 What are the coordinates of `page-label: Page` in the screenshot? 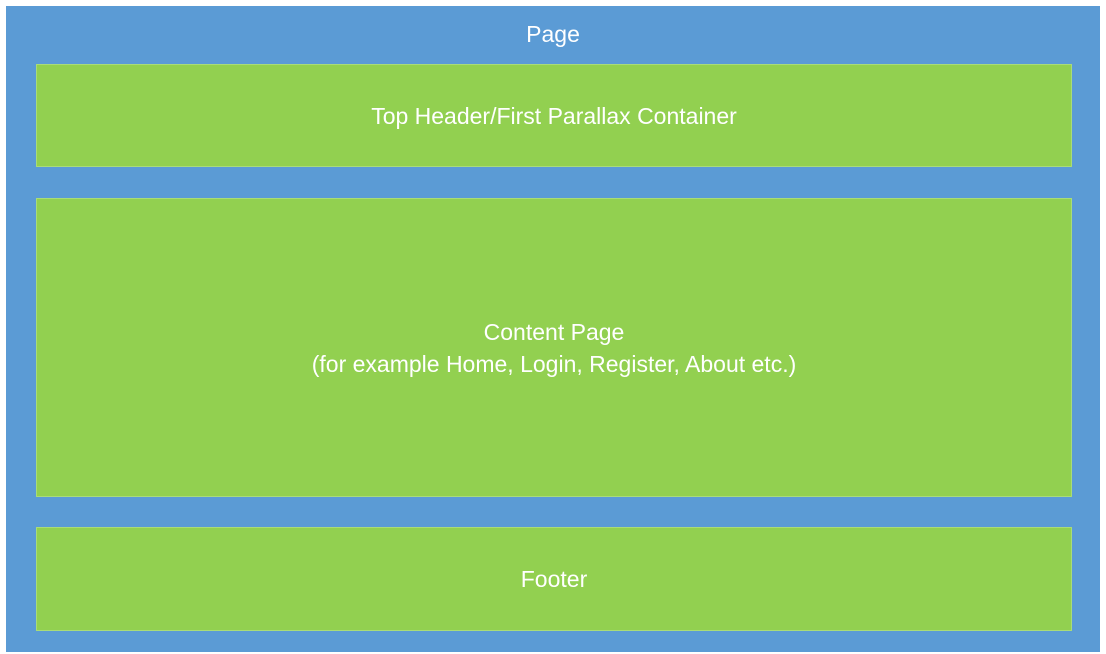 It's located at (553, 34).